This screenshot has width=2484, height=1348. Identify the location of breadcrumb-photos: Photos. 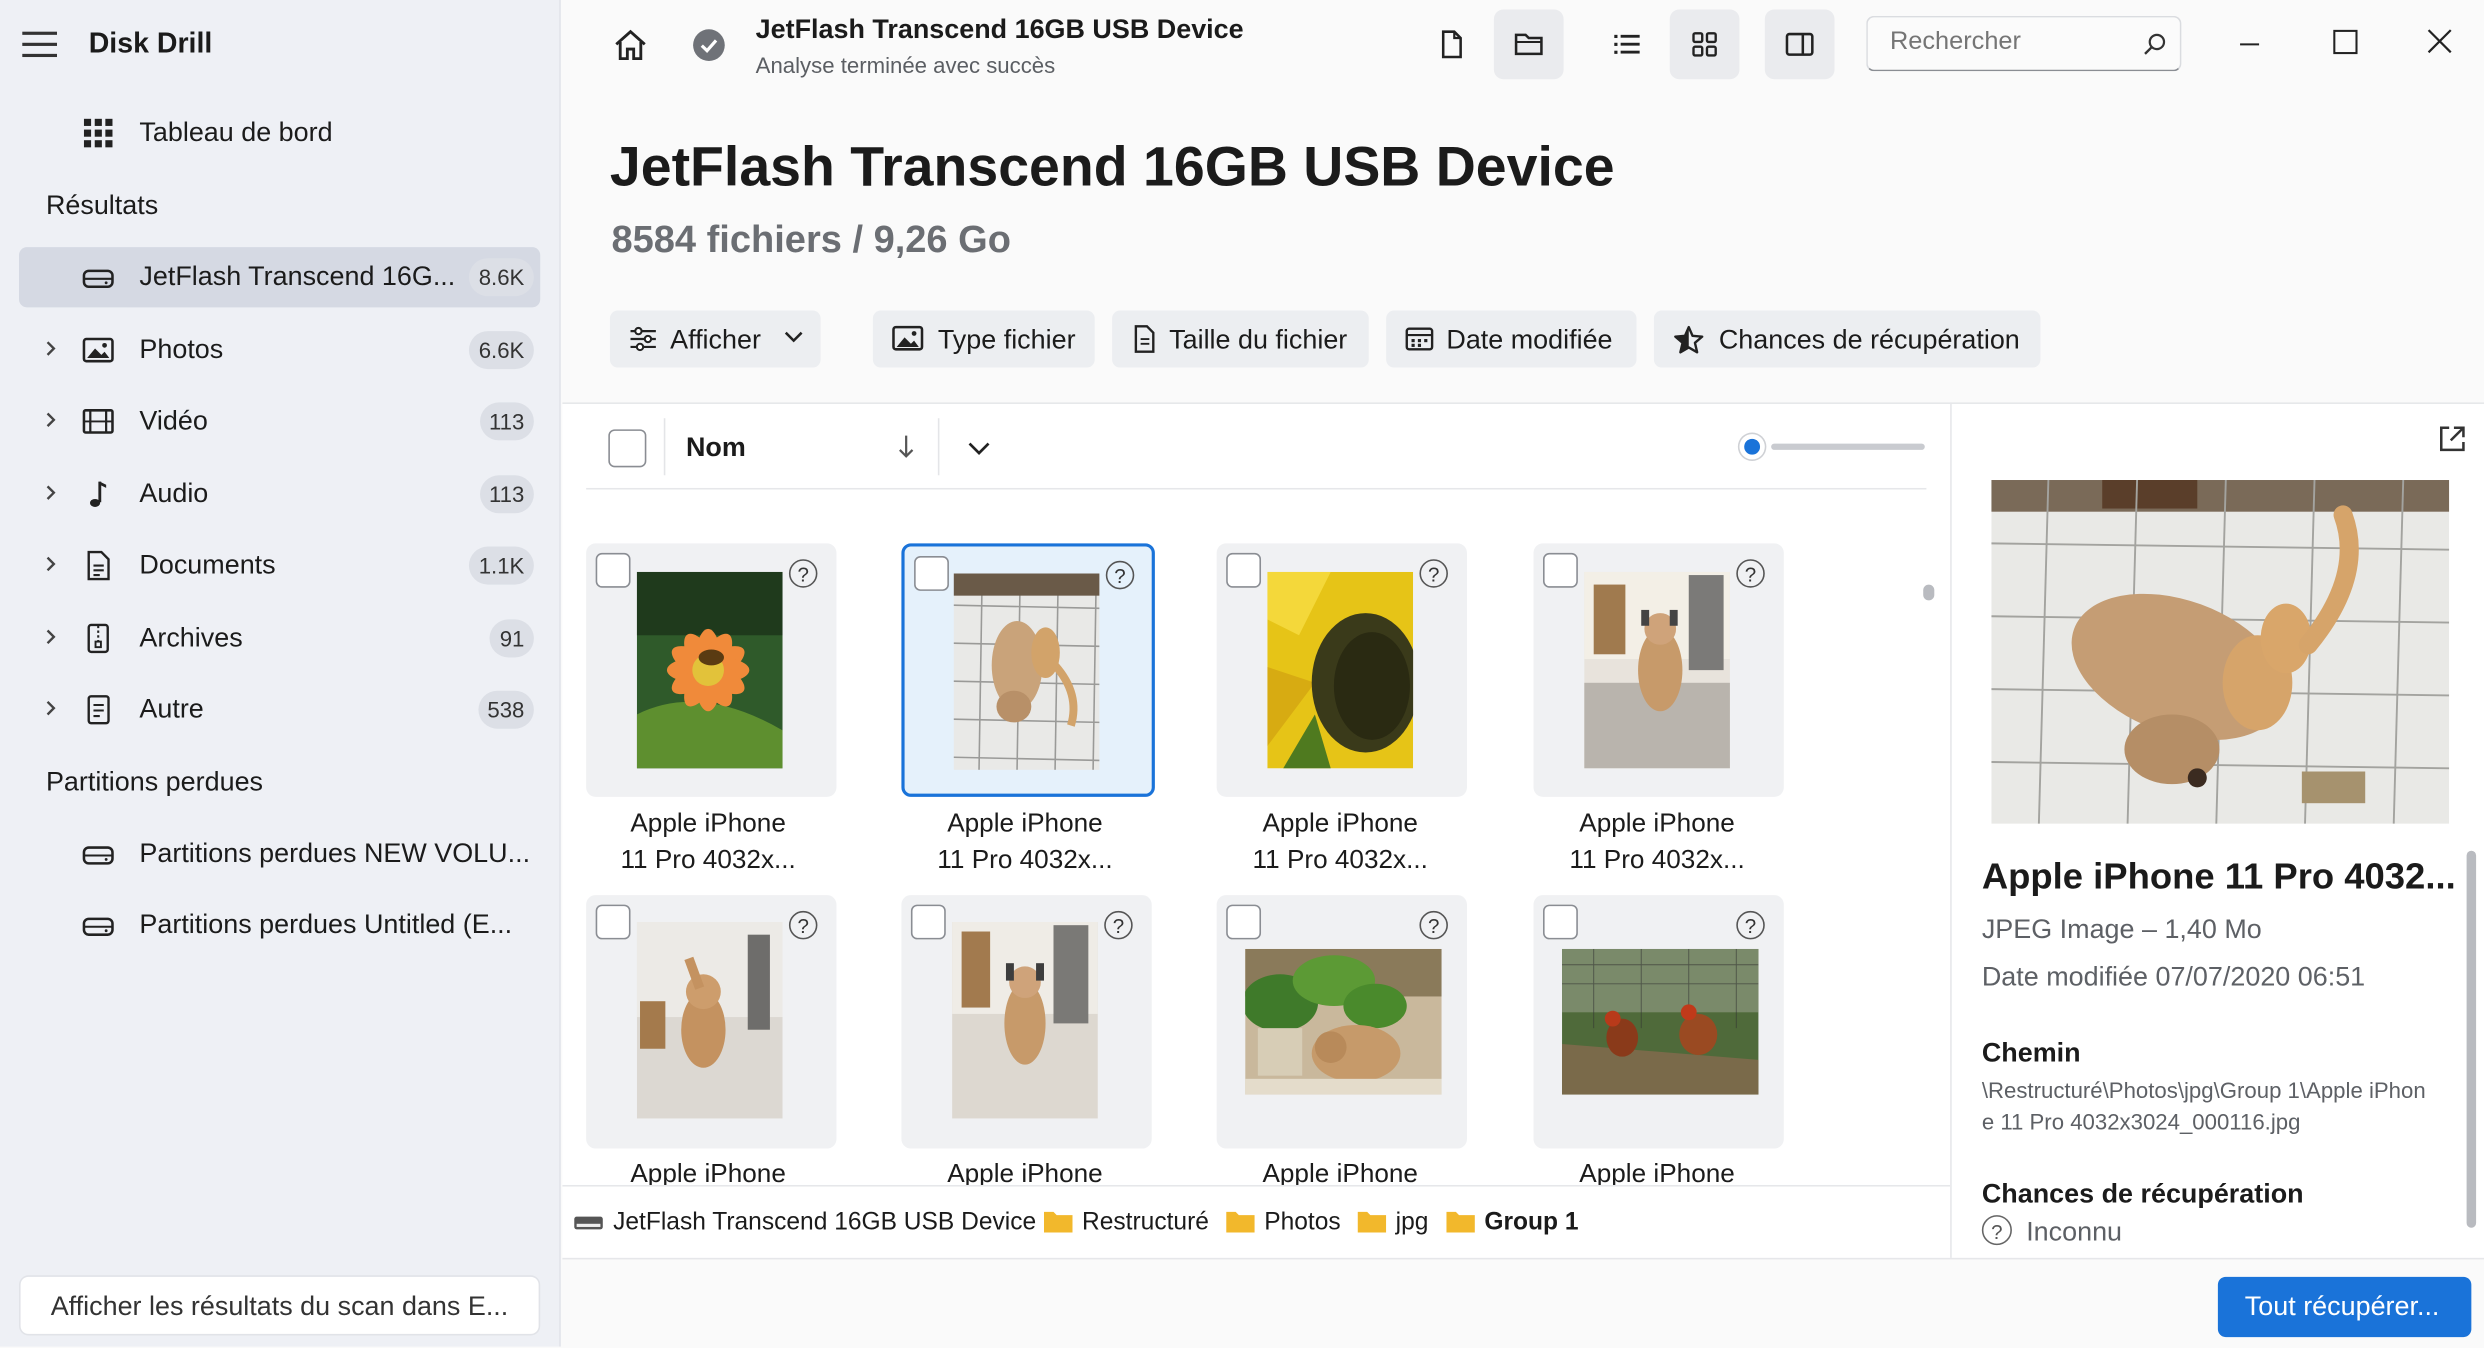
(1302, 1223).